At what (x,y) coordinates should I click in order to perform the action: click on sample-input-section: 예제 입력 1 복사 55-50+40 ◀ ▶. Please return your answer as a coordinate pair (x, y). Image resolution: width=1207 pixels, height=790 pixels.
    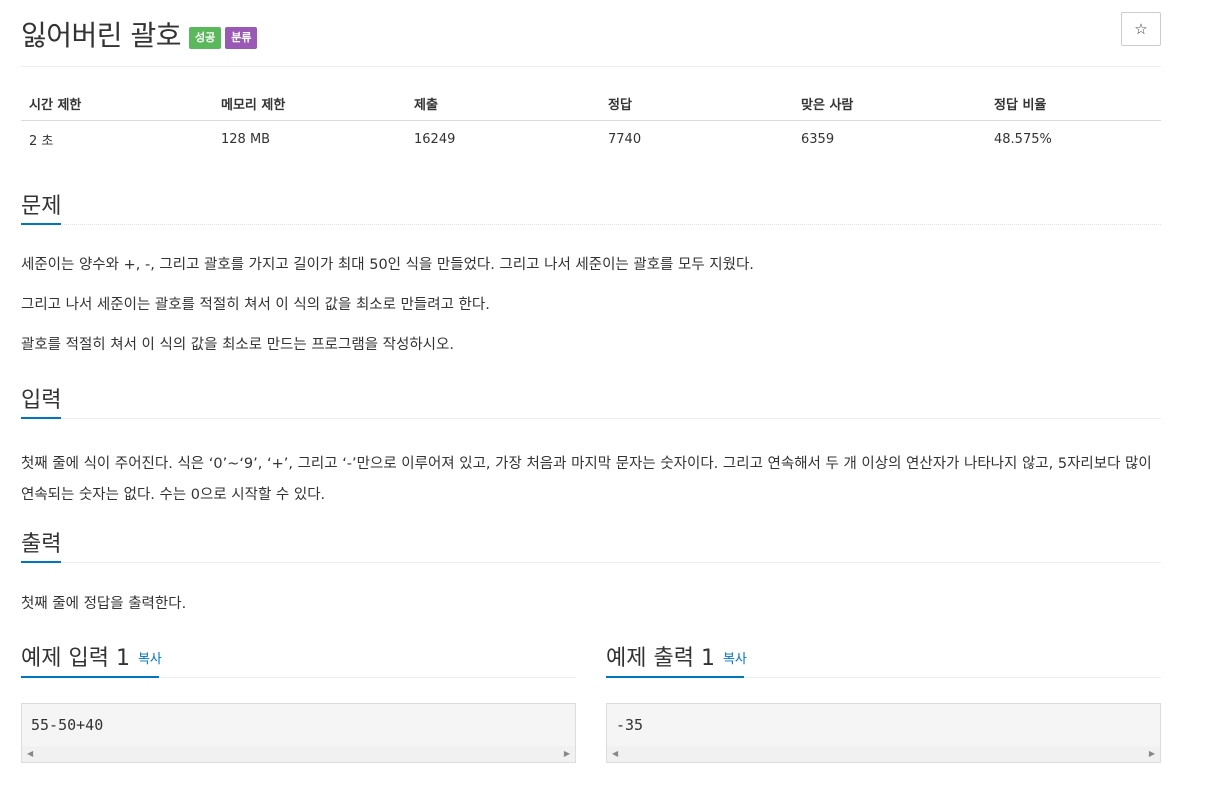
    Looking at the image, I should click on (298, 701).